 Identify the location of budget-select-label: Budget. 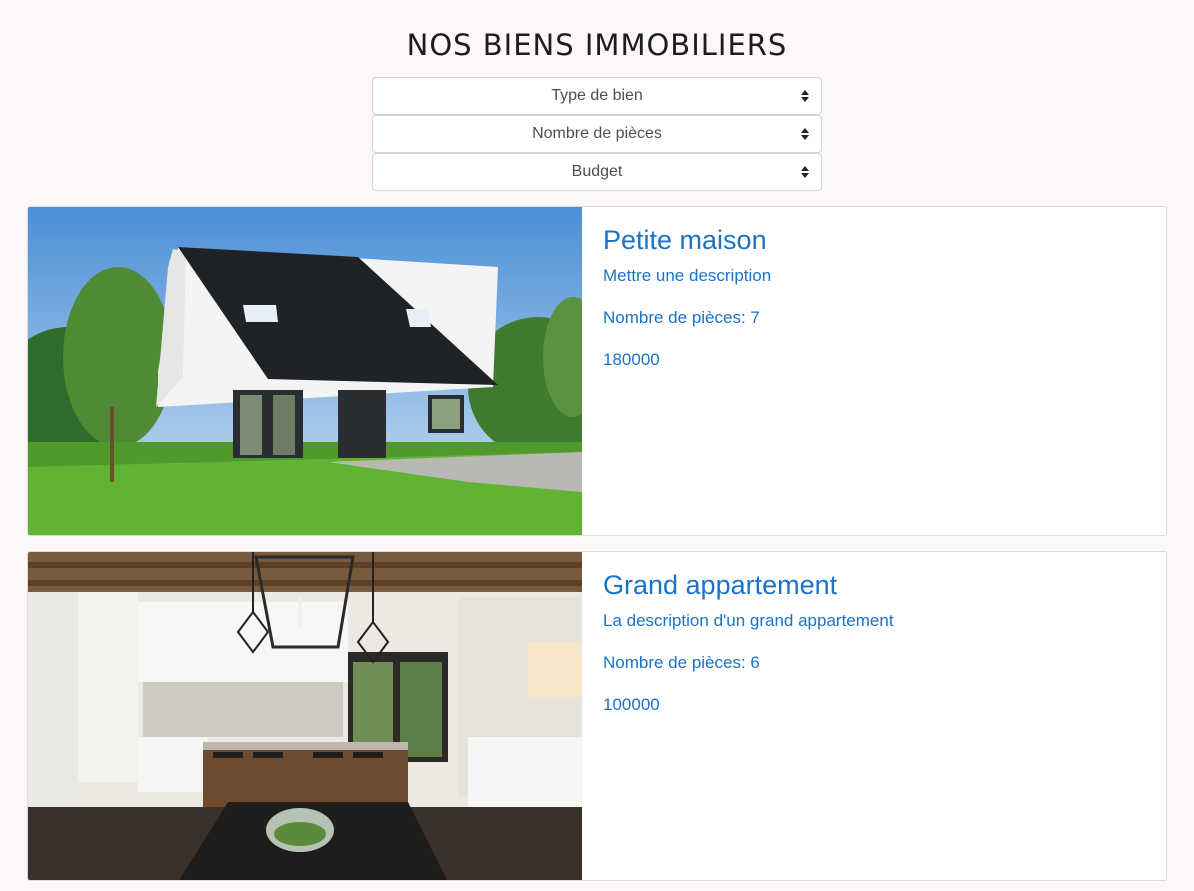
(597, 171).